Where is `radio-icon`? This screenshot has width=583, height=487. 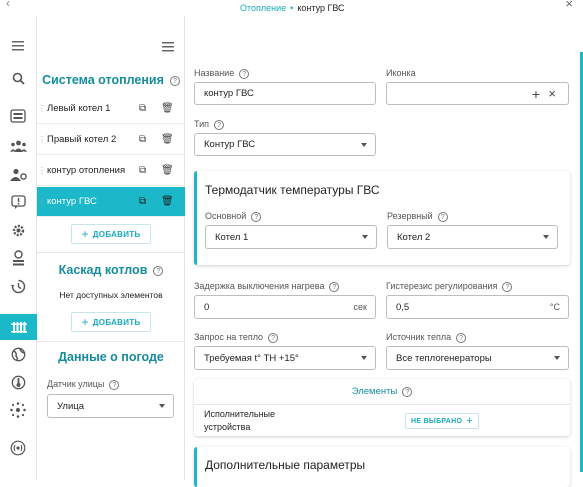
radio-icon is located at coordinates (18, 448).